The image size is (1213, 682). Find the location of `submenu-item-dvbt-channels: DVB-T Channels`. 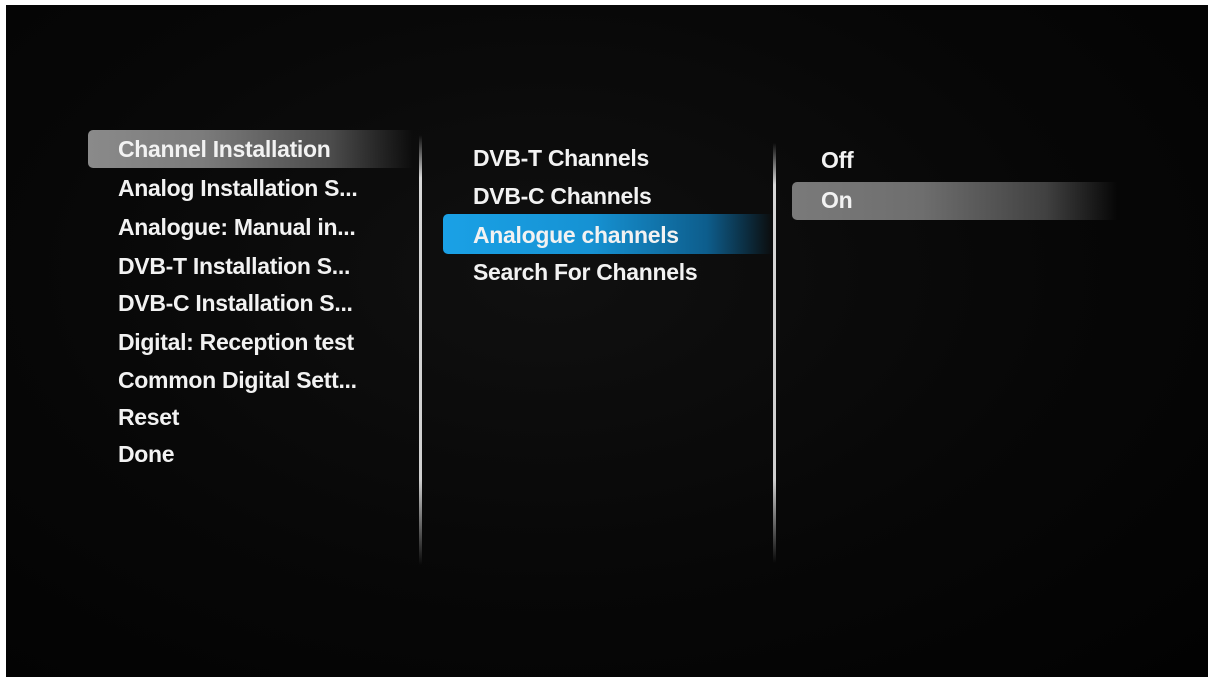

submenu-item-dvbt-channels: DVB-T Channels is located at coordinates (561, 158).